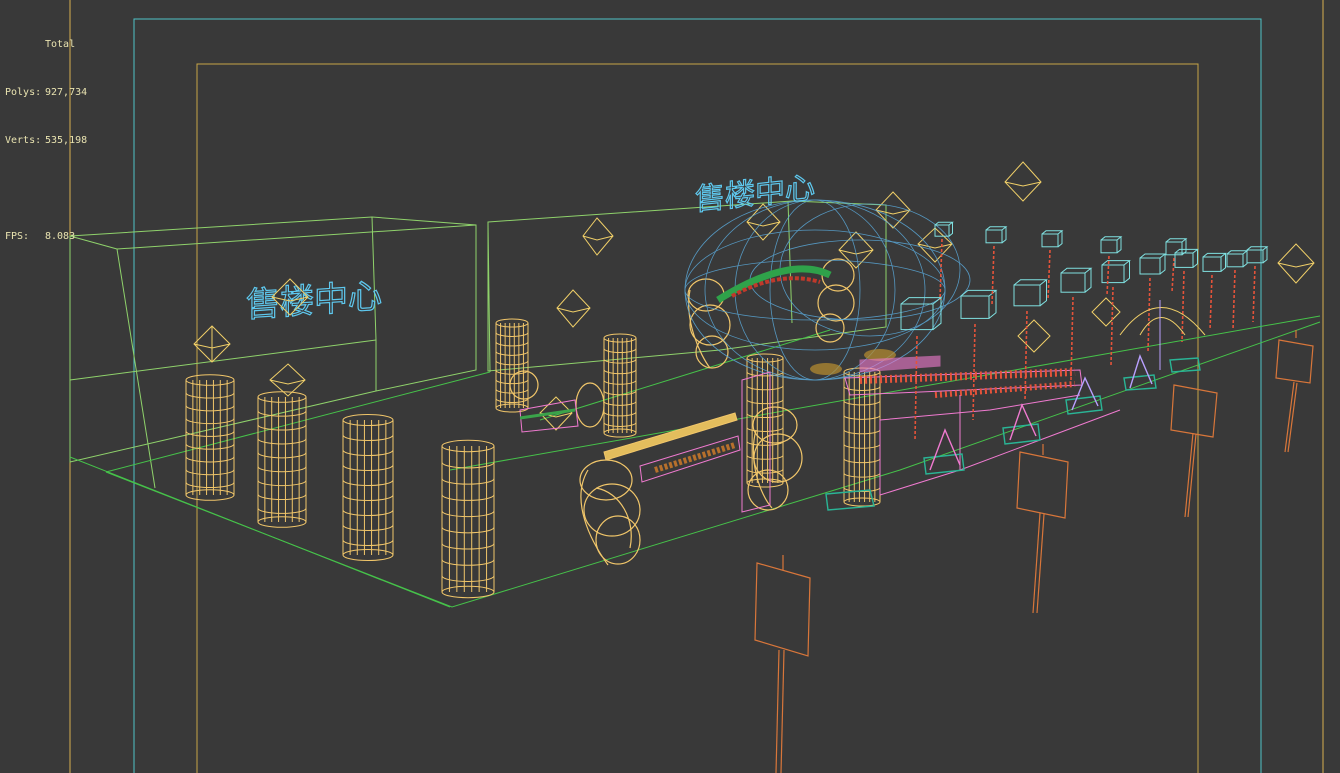 The width and height of the screenshot is (1340, 773). What do you see at coordinates (60, 236) in the screenshot?
I see `fps-value: 8.083` at bounding box center [60, 236].